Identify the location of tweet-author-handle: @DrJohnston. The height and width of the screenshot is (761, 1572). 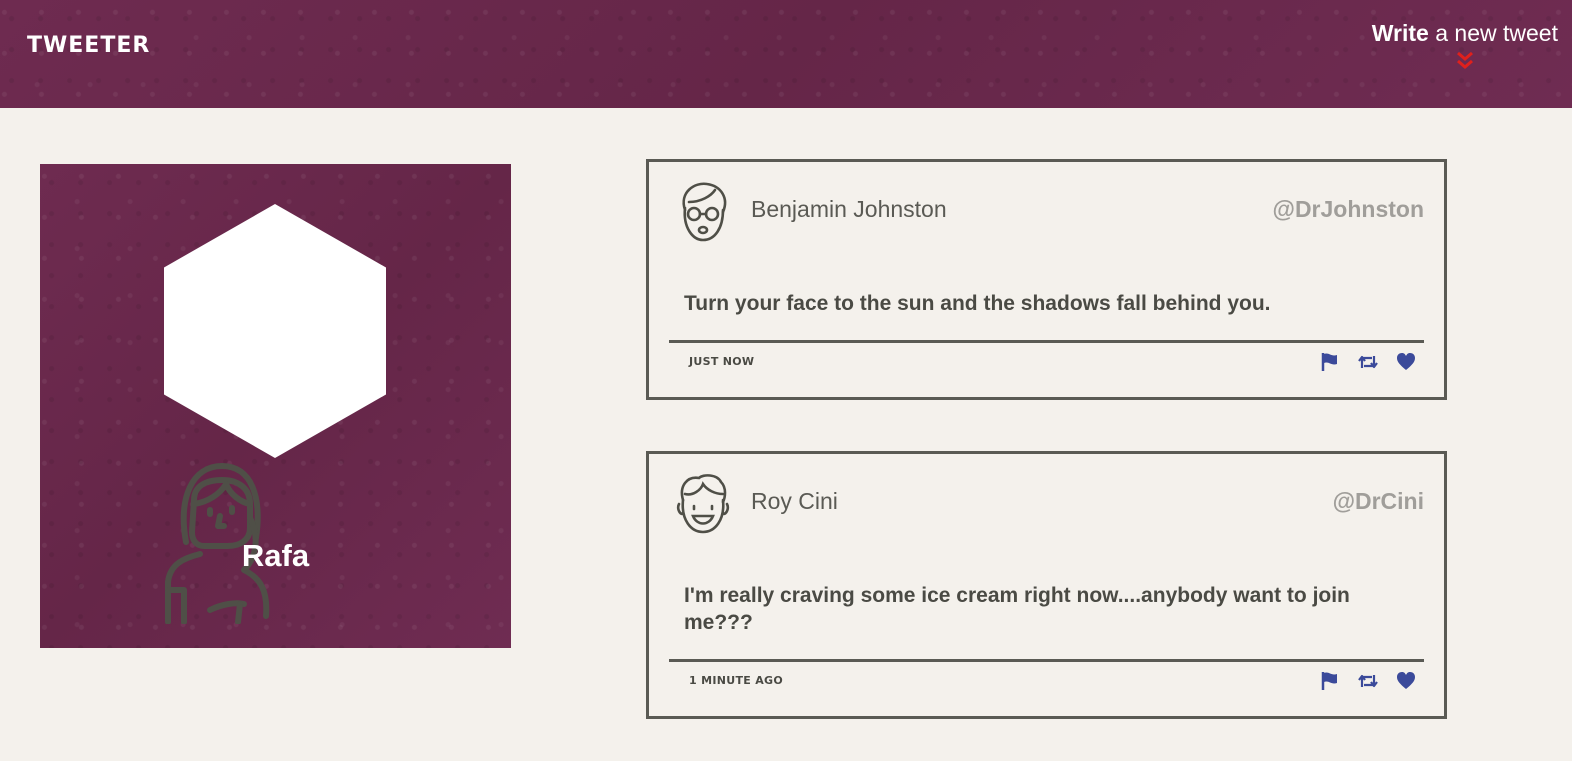
(1348, 209).